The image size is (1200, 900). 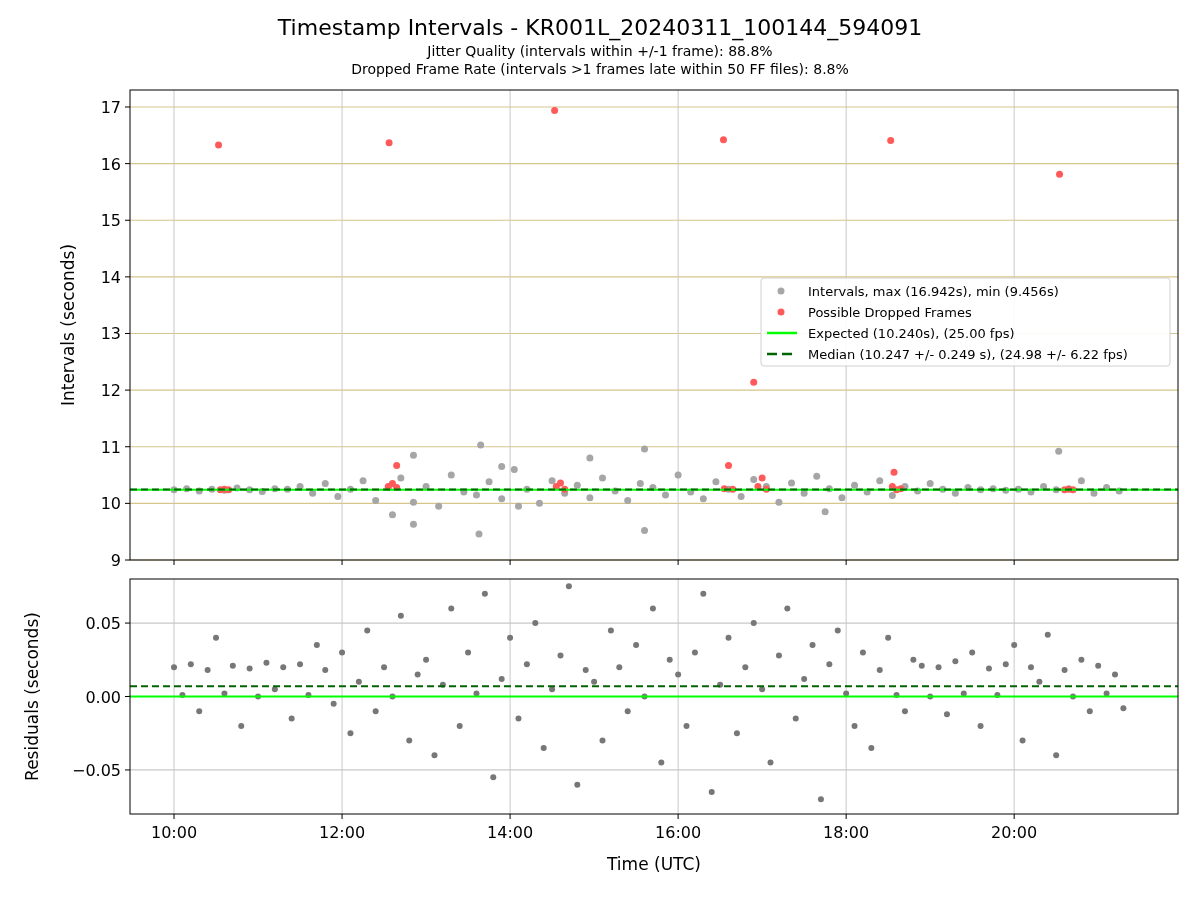 What do you see at coordinates (110, 504) in the screenshot?
I see `y-tick-label: 10` at bounding box center [110, 504].